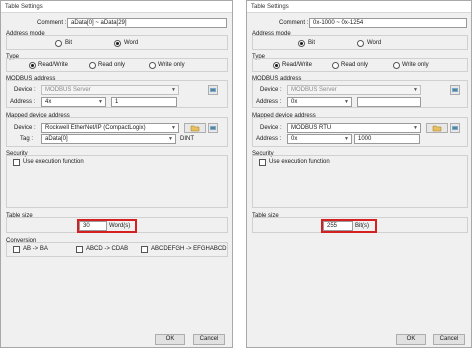  What do you see at coordinates (95, 128) in the screenshot?
I see `mapped-device-value: Rockwell EtherNet/IP (CompactLogix)` at bounding box center [95, 128].